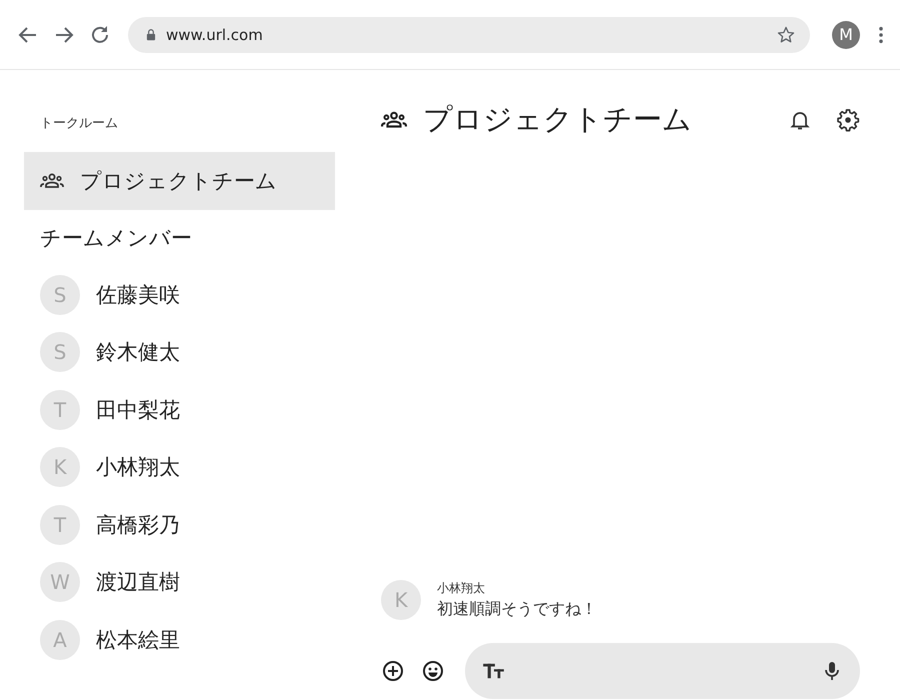  Describe the element at coordinates (393, 671) in the screenshot. I see `add-icon` at that location.